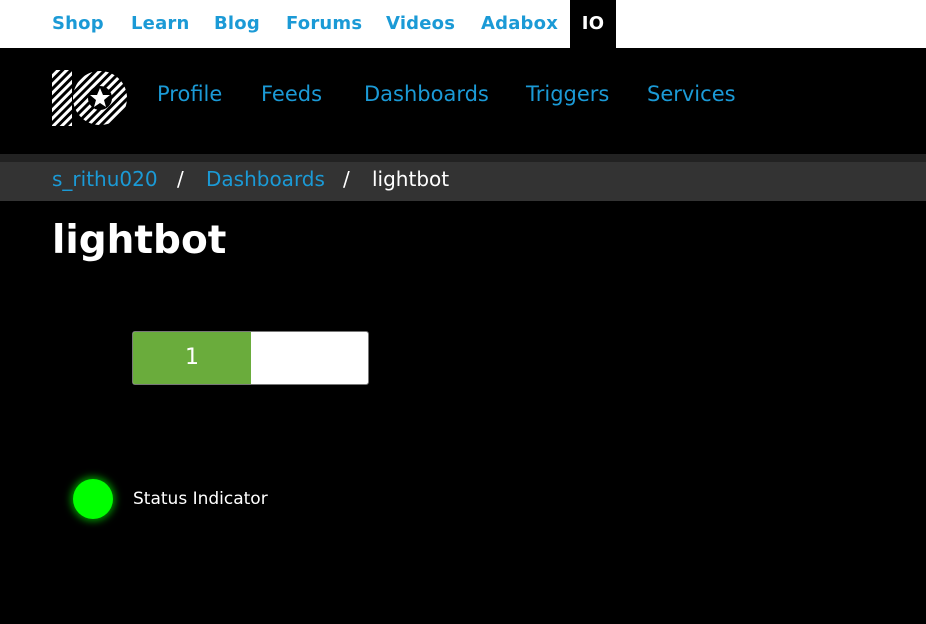  Describe the element at coordinates (105, 179) in the screenshot. I see `breadcrumb-user-link: s_rithu020` at that location.